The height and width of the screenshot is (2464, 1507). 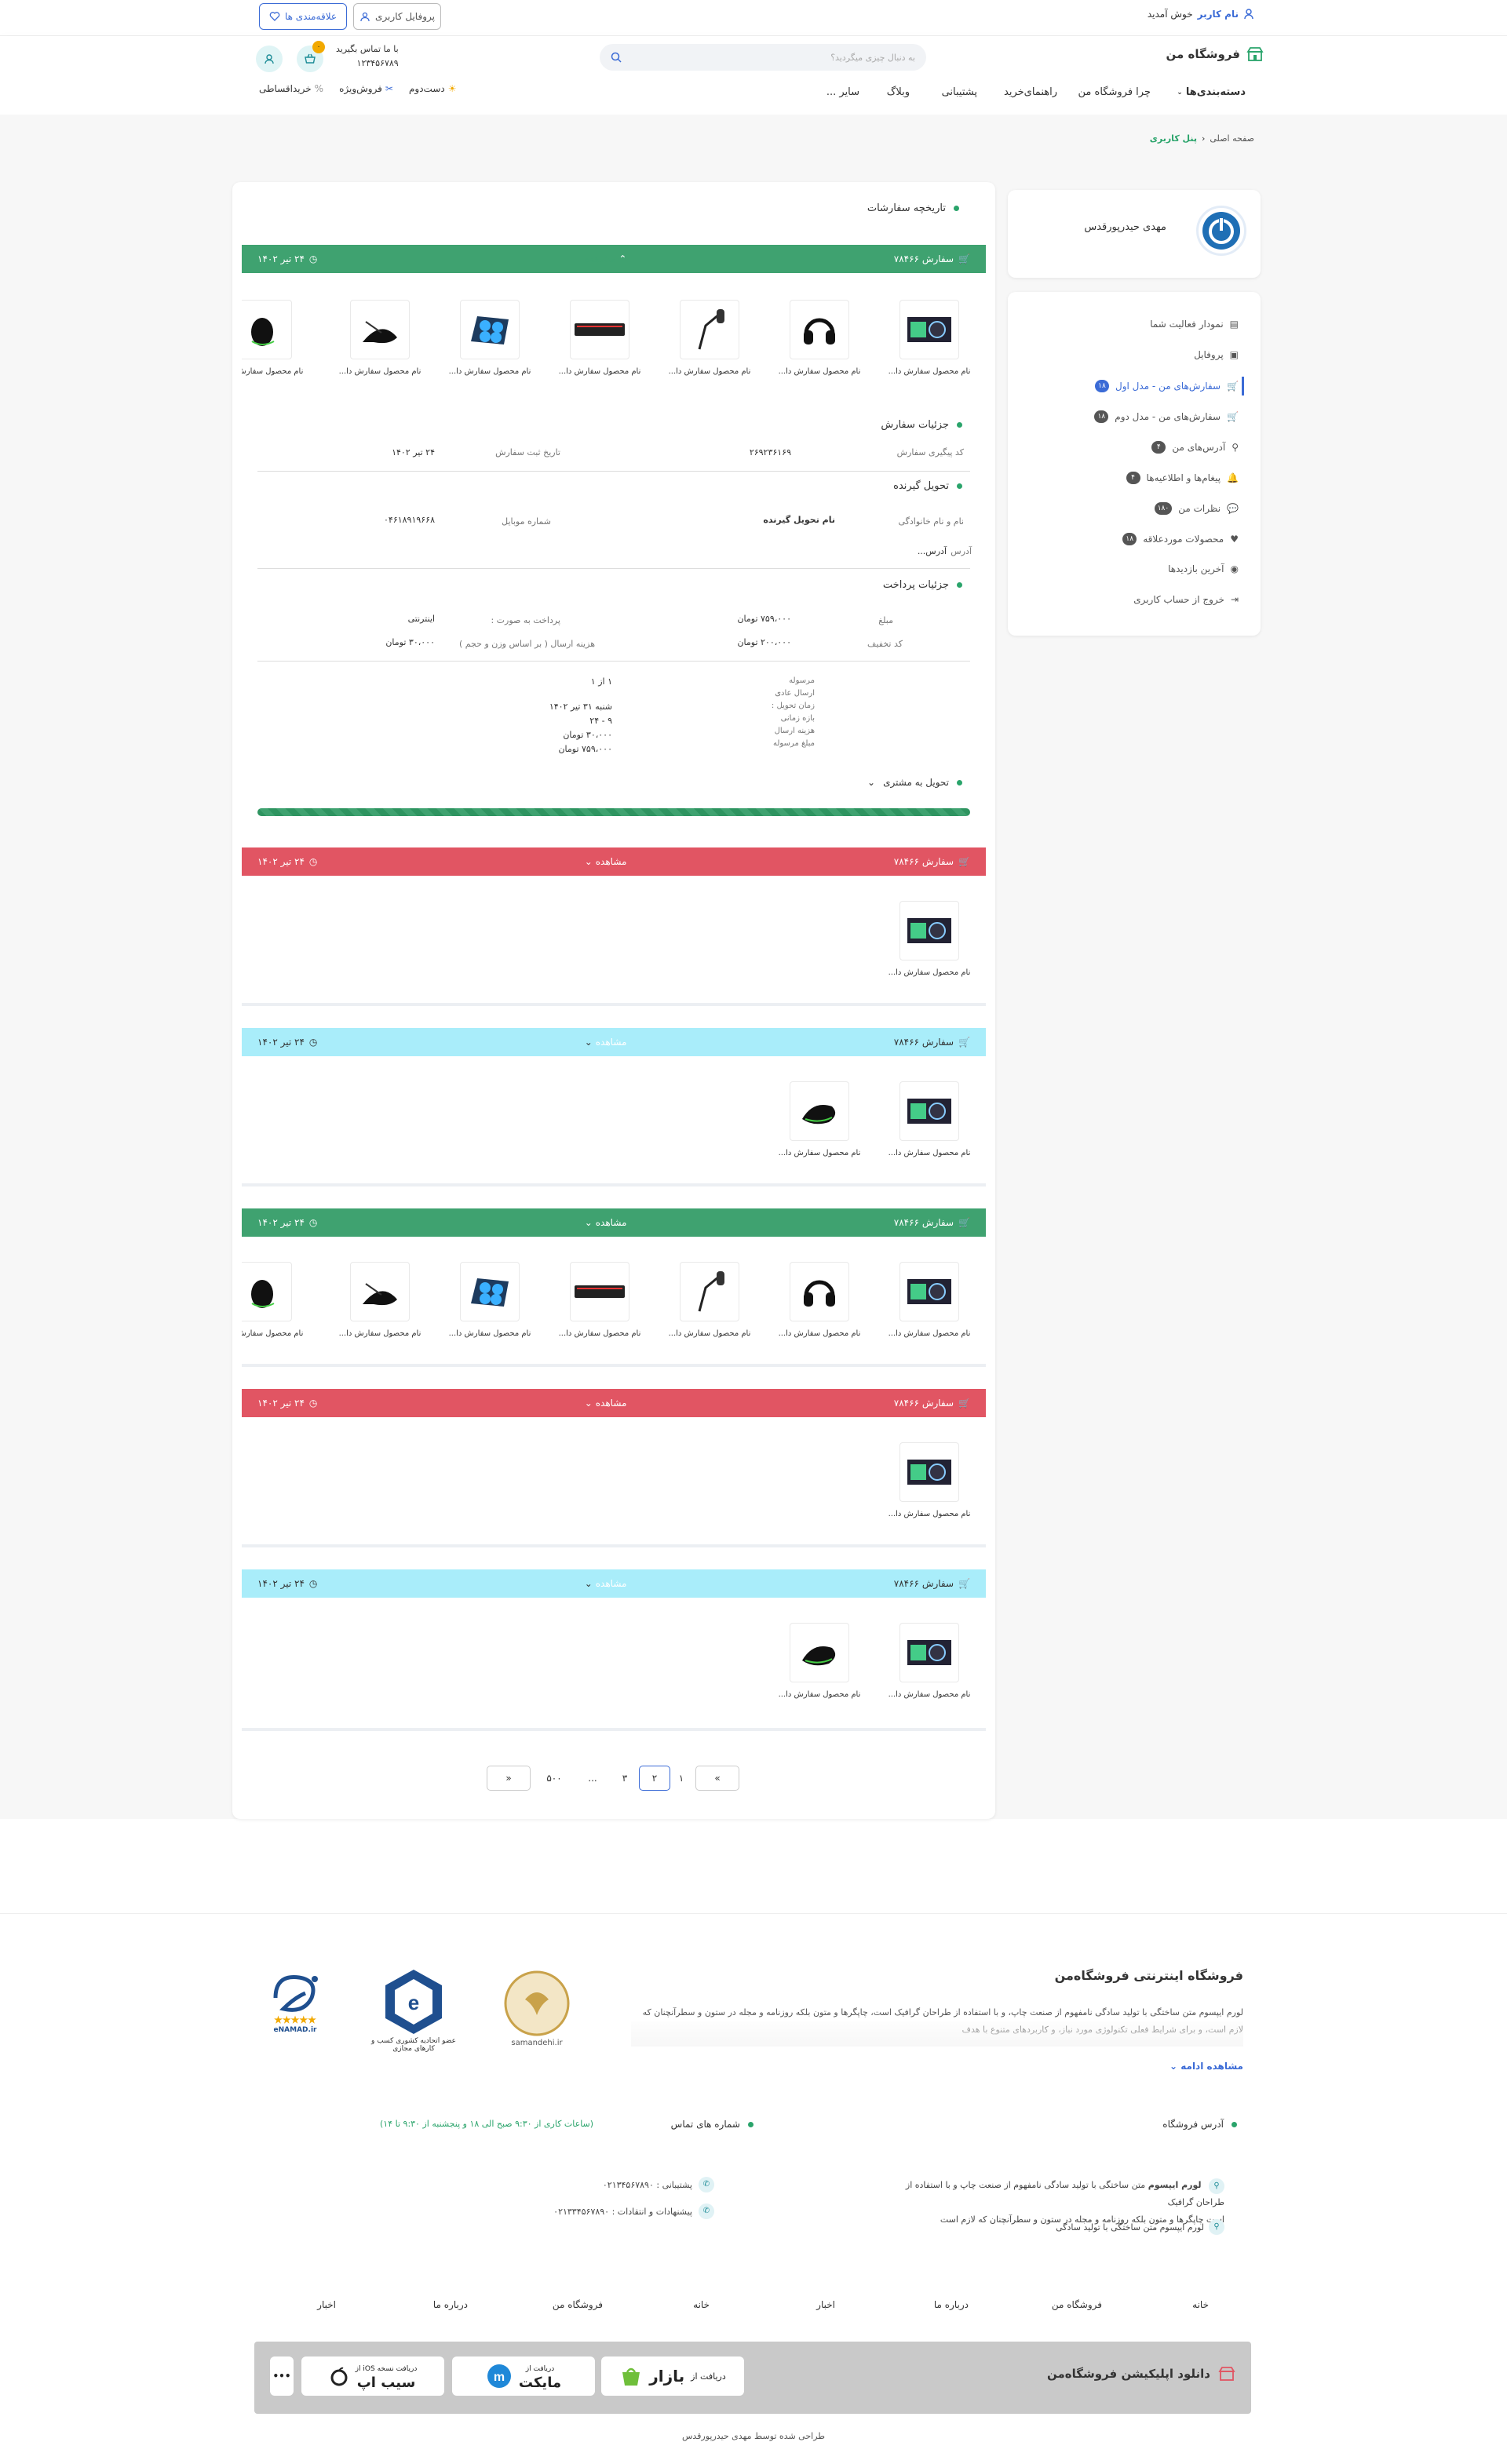 What do you see at coordinates (537, 2007) in the screenshot?
I see `samandehi-badge: samandehi.ir` at bounding box center [537, 2007].